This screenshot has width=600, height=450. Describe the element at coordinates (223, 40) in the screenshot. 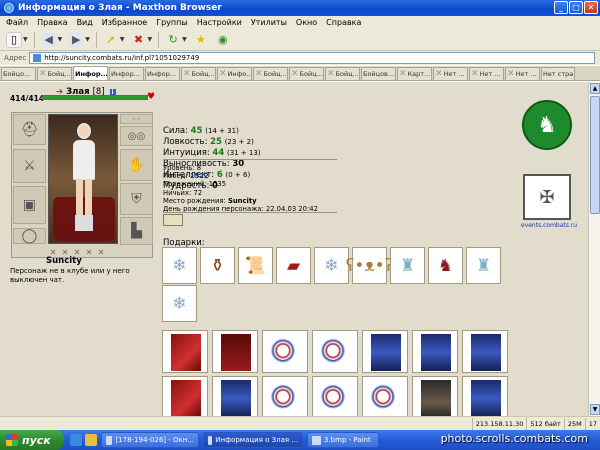

I see `home-globe-icon: ◉` at that location.